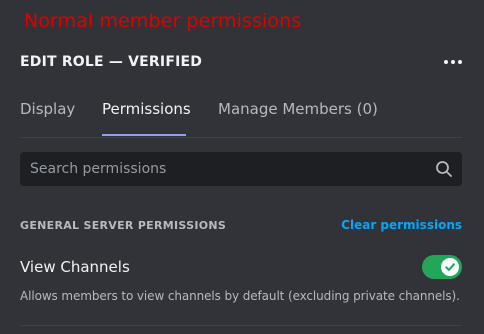 The width and height of the screenshot is (484, 334). Describe the element at coordinates (47, 118) in the screenshot. I see `tab-display: Display` at that location.